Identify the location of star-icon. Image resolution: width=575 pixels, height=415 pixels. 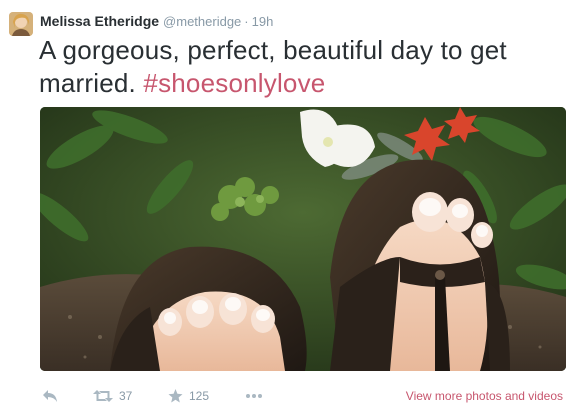
(175, 396).